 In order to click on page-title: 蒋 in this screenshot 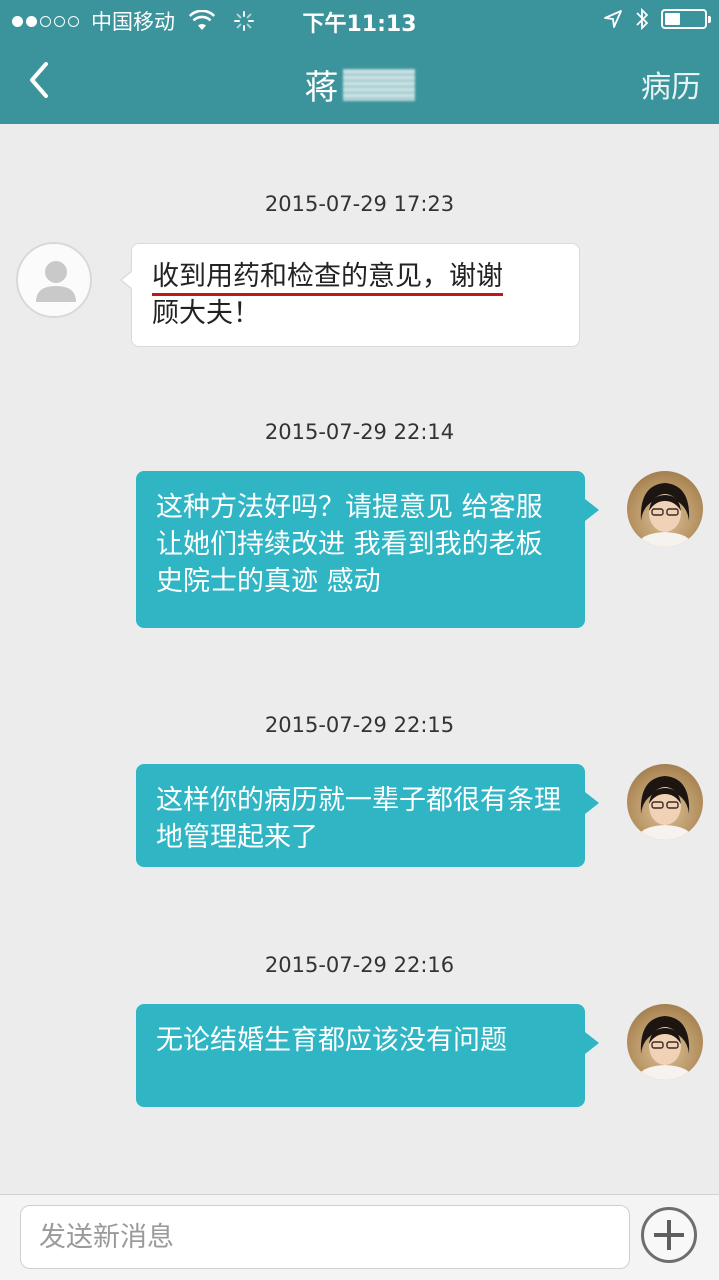, I will do `click(359, 84)`.